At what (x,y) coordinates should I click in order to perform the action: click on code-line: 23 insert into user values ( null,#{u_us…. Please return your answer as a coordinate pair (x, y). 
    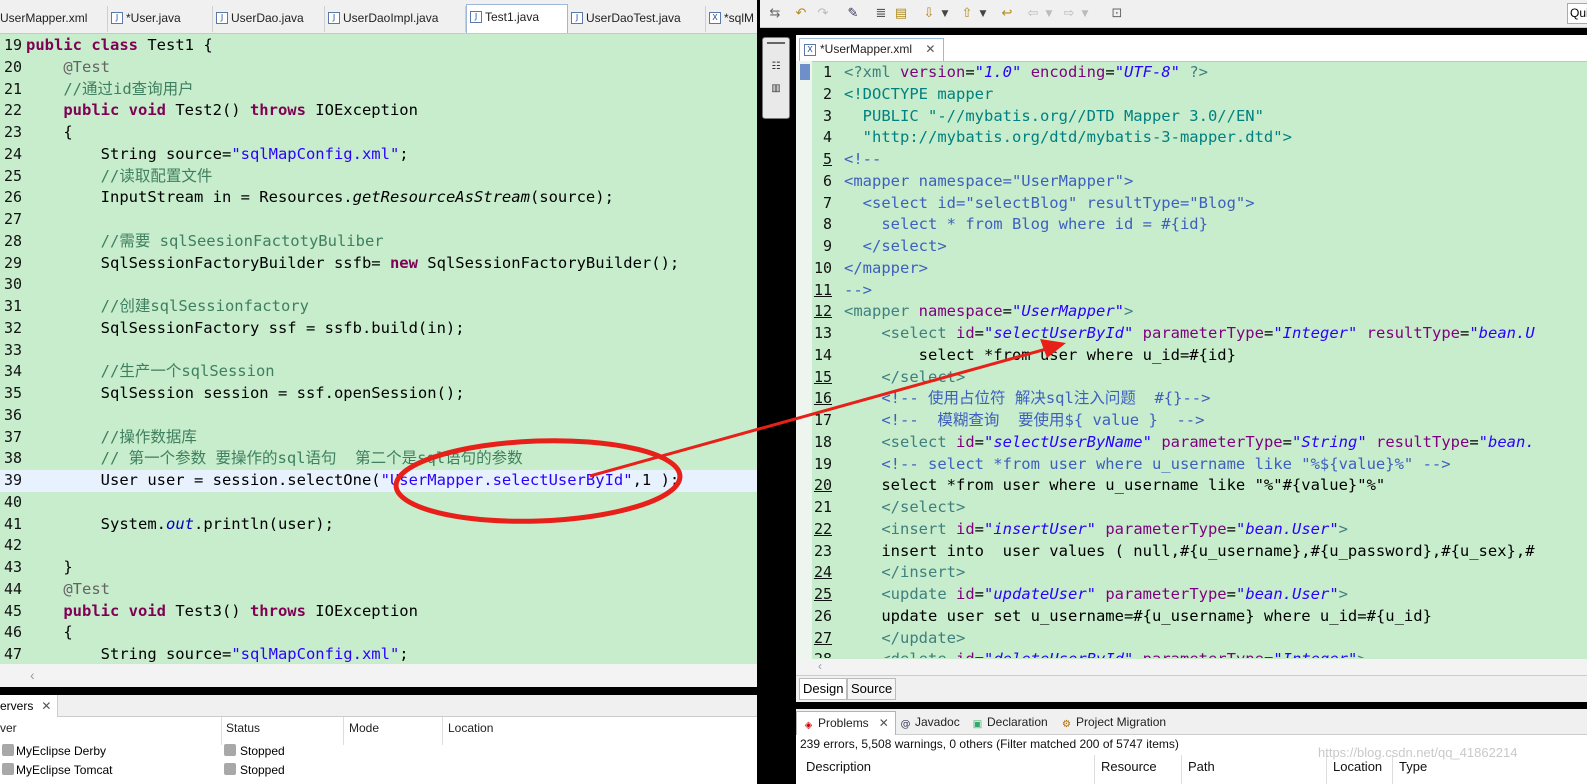
    Looking at the image, I should click on (1191, 552).